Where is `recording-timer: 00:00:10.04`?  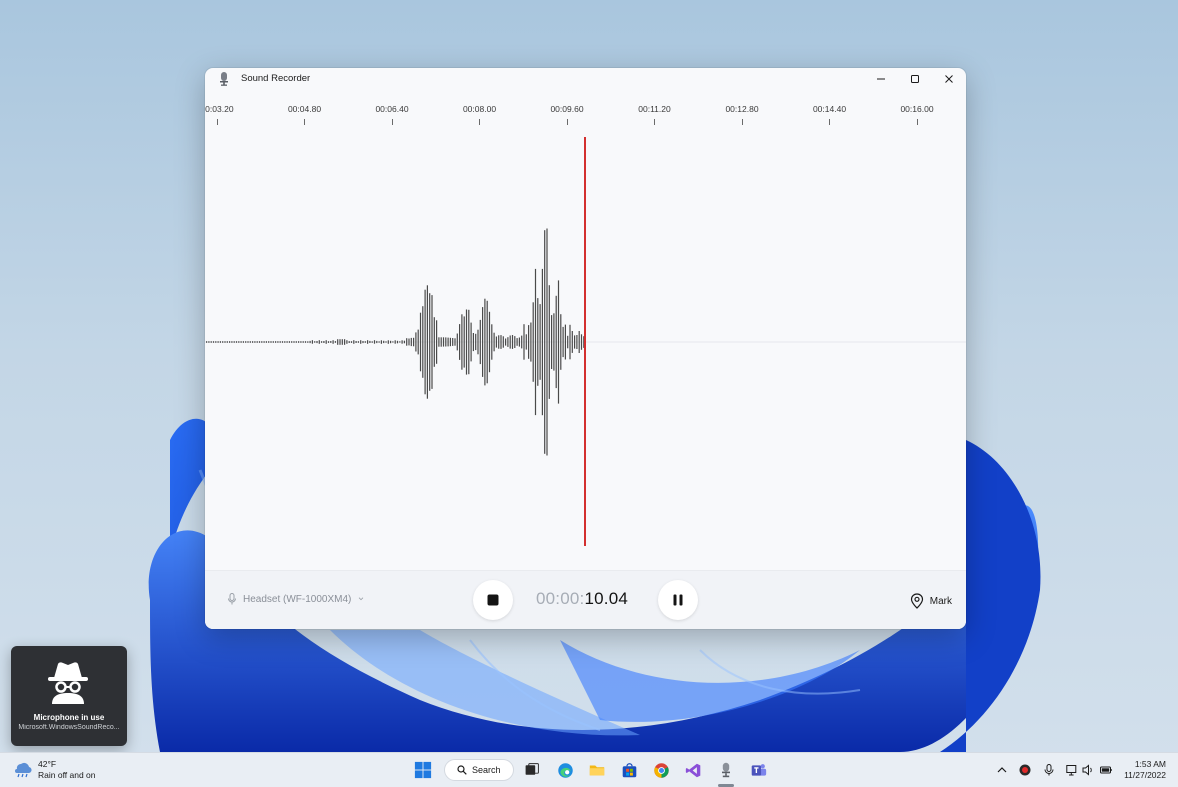 recording-timer: 00:00:10.04 is located at coordinates (582, 599).